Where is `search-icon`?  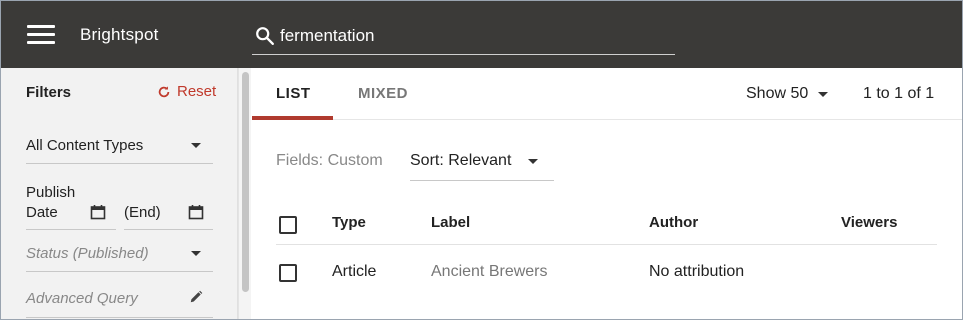 search-icon is located at coordinates (265, 36).